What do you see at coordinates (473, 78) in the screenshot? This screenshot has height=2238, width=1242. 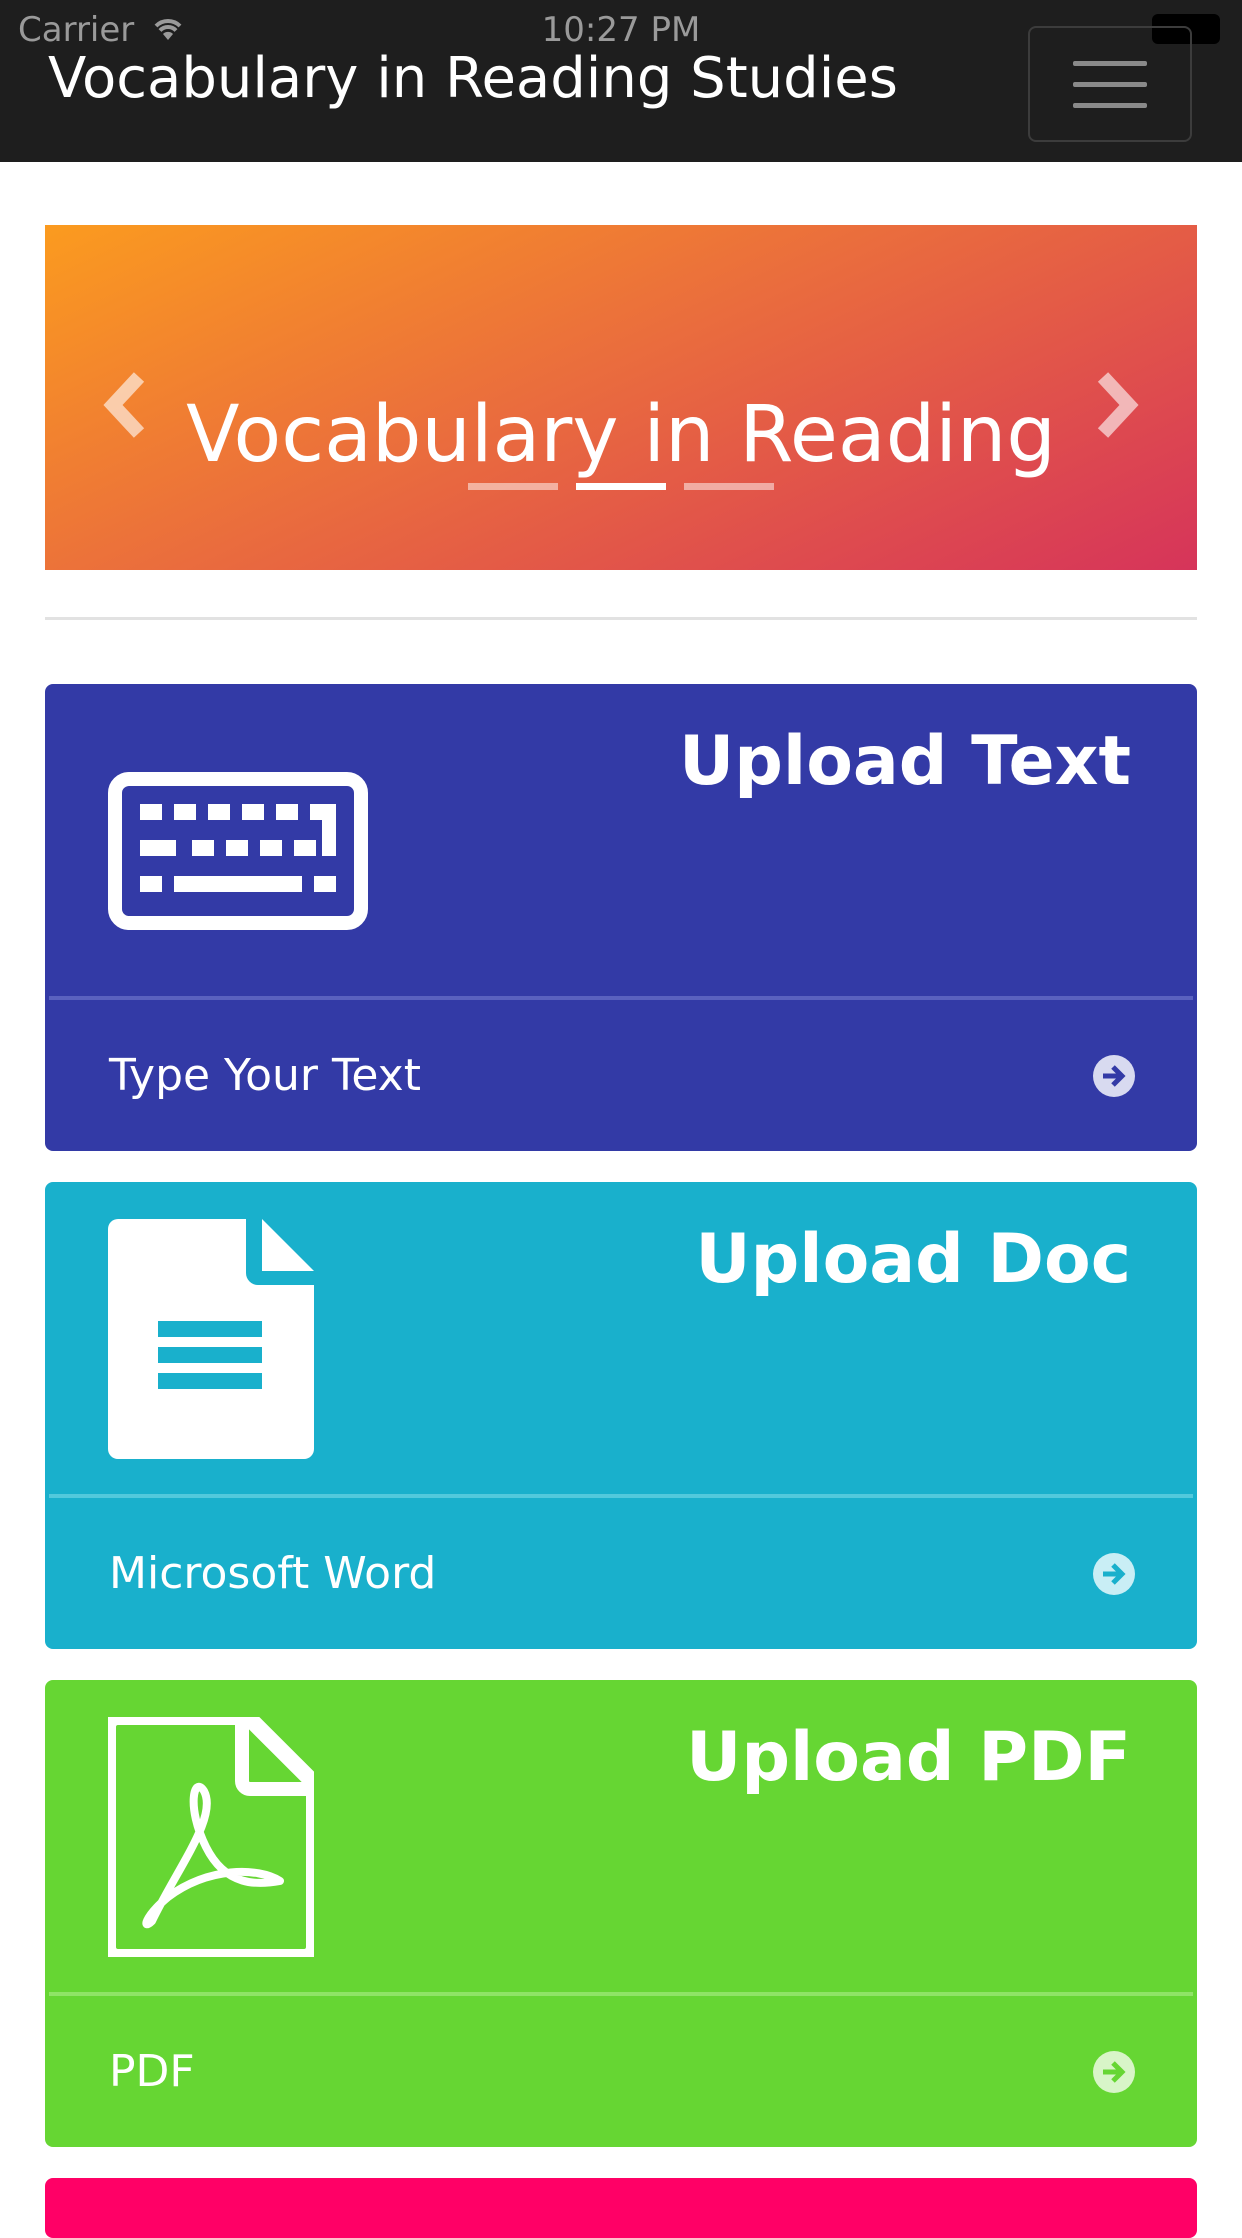 I see `app-brand-title: Vocabulary in Reading Studies` at bounding box center [473, 78].